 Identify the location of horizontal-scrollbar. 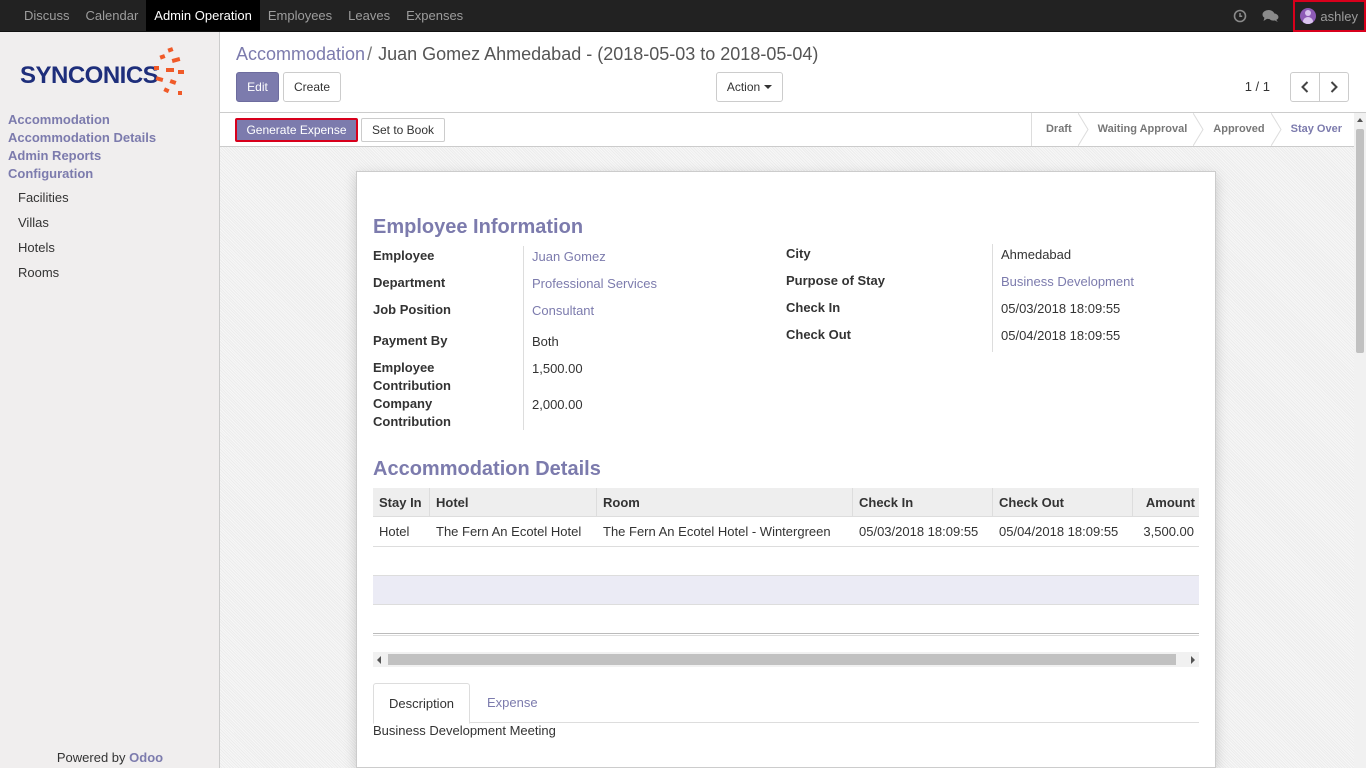
(786, 659).